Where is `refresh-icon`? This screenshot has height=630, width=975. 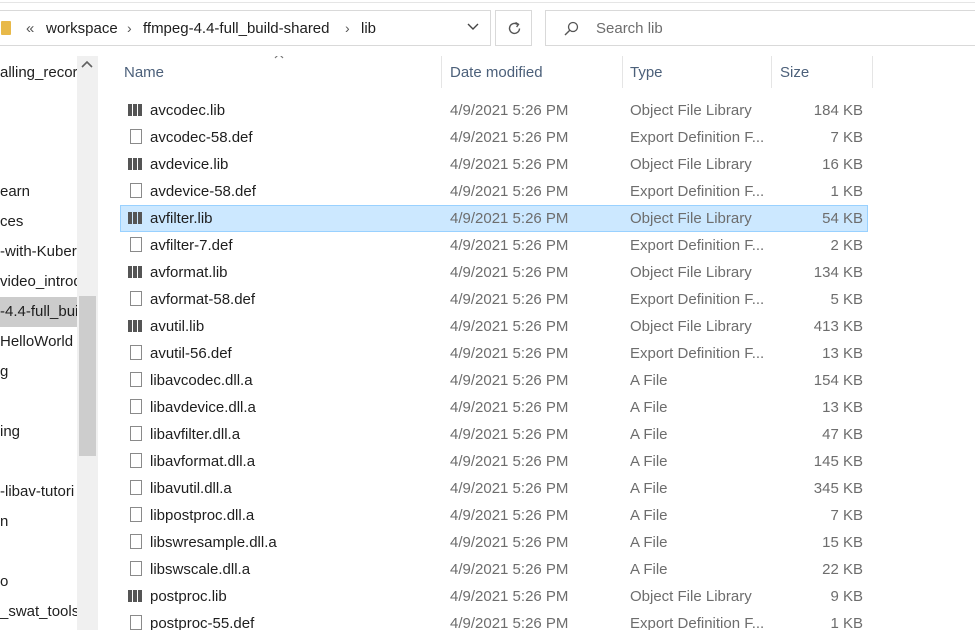
refresh-icon is located at coordinates (514, 28).